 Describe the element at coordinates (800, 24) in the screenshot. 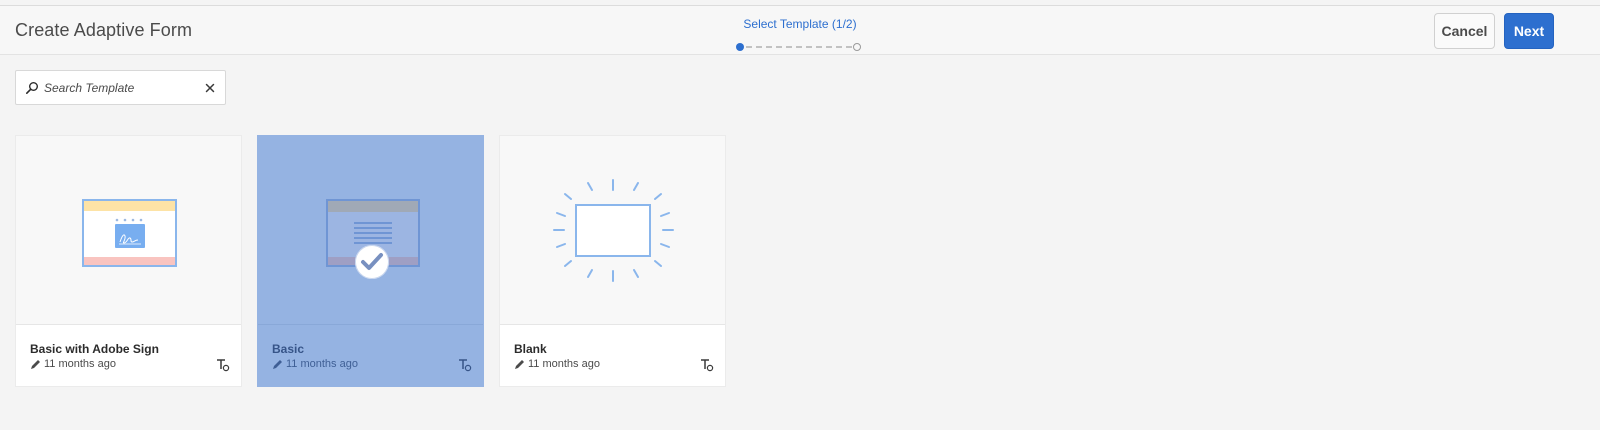

I see `wizard-step-label: Select Template (1/2)` at that location.